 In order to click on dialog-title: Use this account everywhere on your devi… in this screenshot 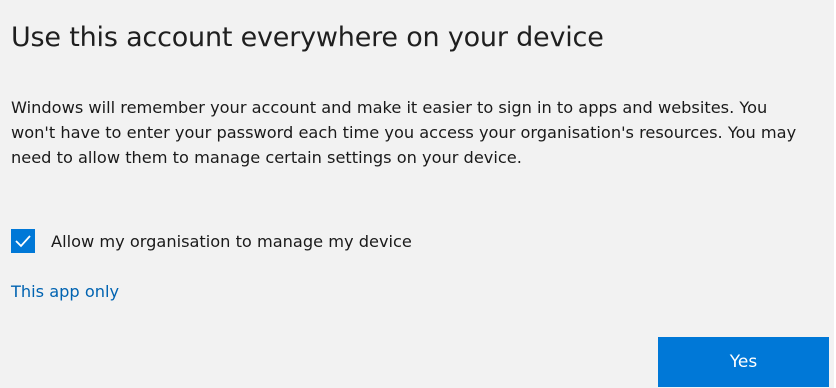, I will do `click(307, 37)`.